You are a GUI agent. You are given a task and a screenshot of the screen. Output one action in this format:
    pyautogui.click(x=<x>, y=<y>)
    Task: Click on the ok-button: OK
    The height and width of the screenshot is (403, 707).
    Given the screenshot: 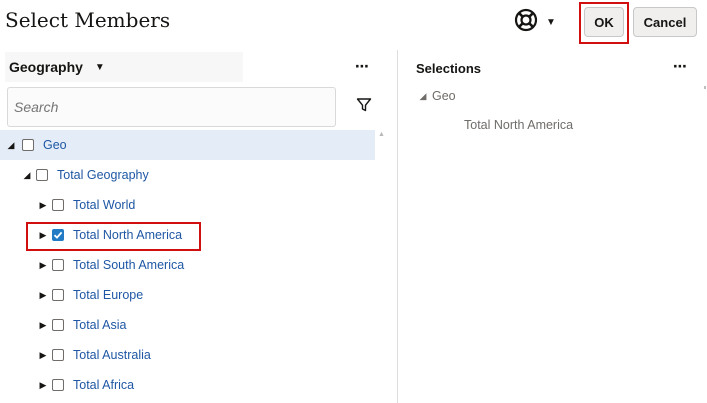 What is the action you would take?
    pyautogui.click(x=604, y=22)
    